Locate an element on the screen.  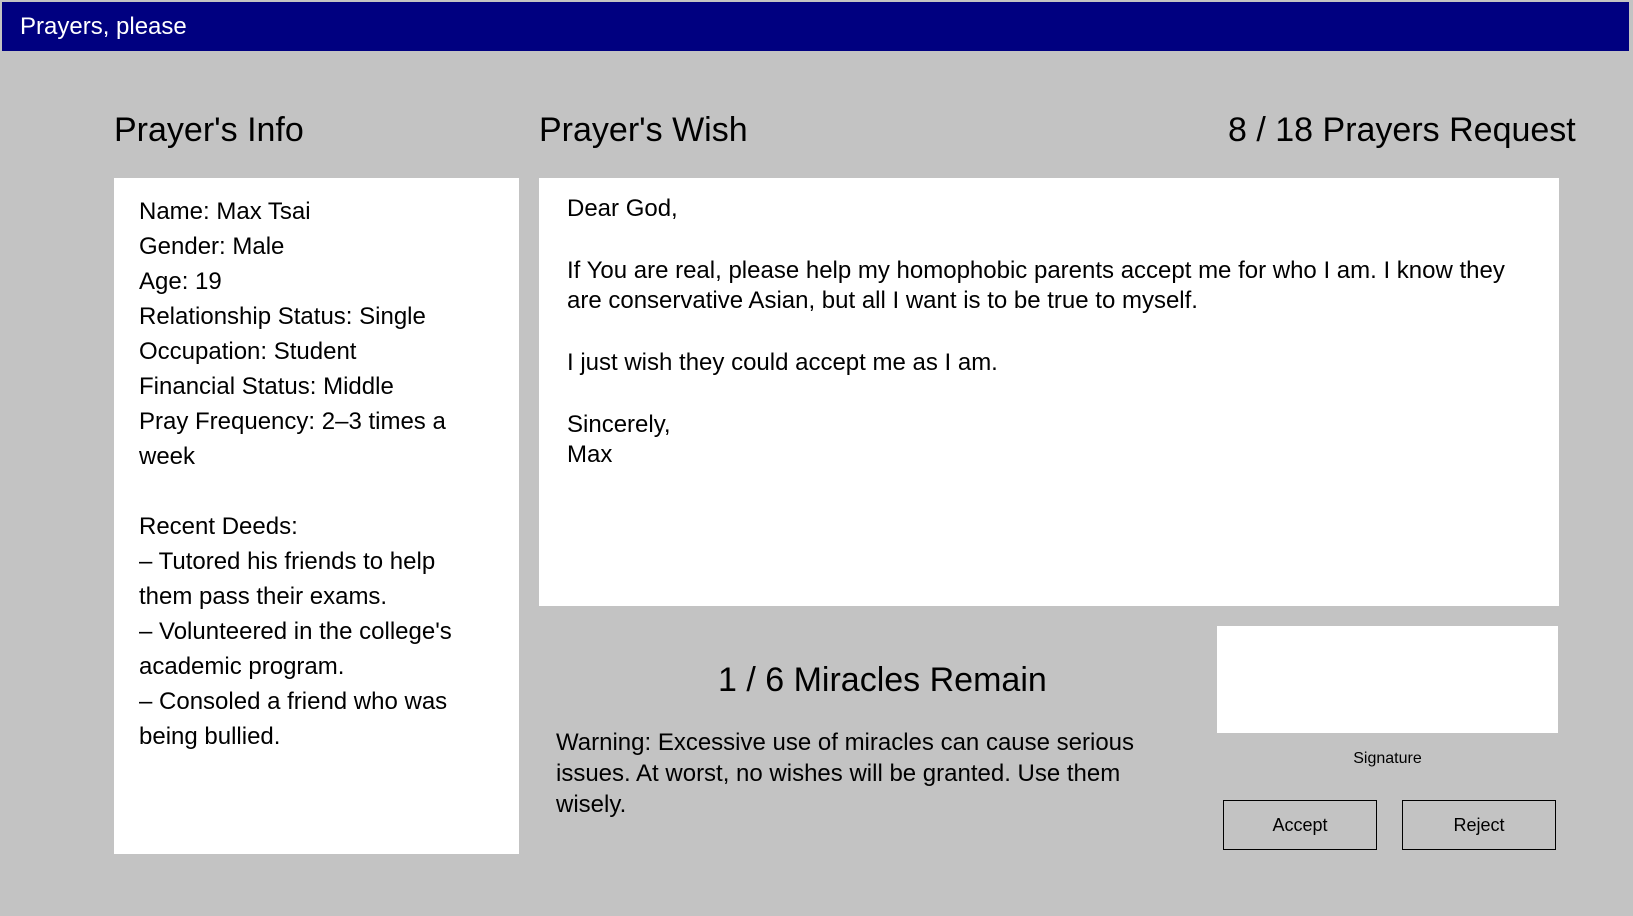
info-occupation: Occupation: Student is located at coordinates (248, 351).